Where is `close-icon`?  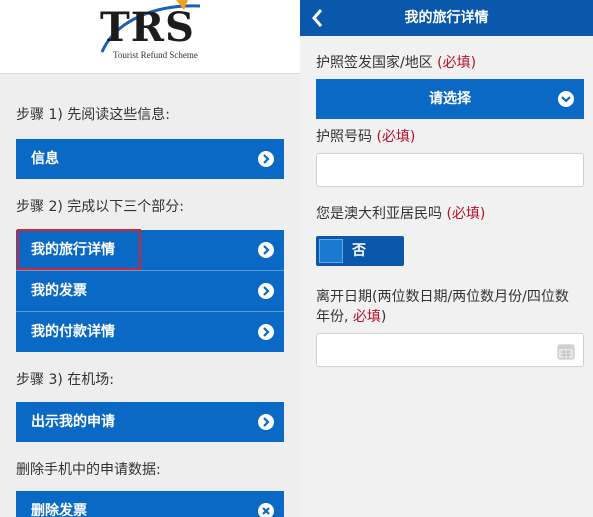
close-icon is located at coordinates (266, 510).